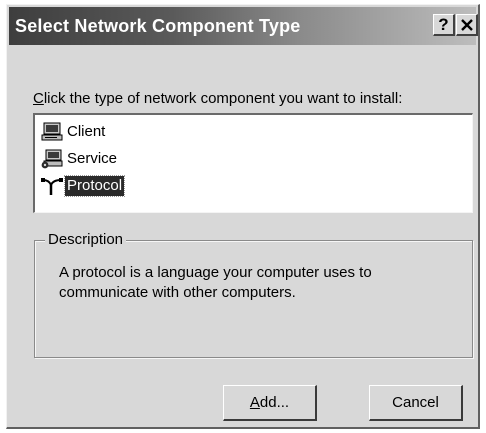 The width and height of the screenshot is (486, 433). Describe the element at coordinates (52, 186) in the screenshot. I see `protocol-cable-icon` at that location.